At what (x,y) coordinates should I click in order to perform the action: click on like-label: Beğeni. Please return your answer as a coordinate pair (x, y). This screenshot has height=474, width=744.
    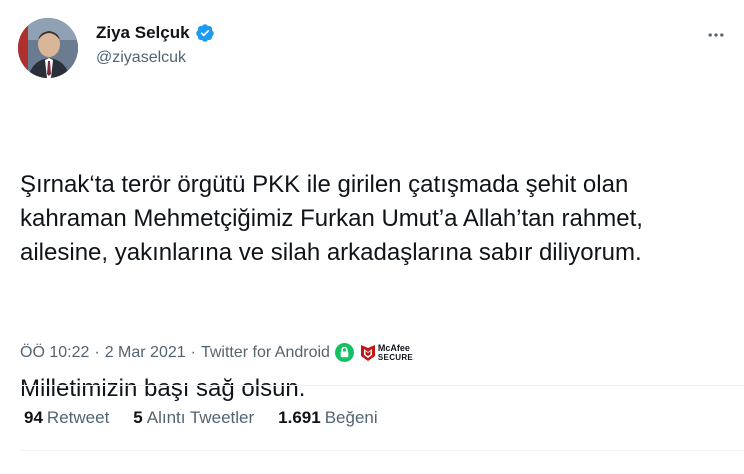
    Looking at the image, I should click on (351, 417).